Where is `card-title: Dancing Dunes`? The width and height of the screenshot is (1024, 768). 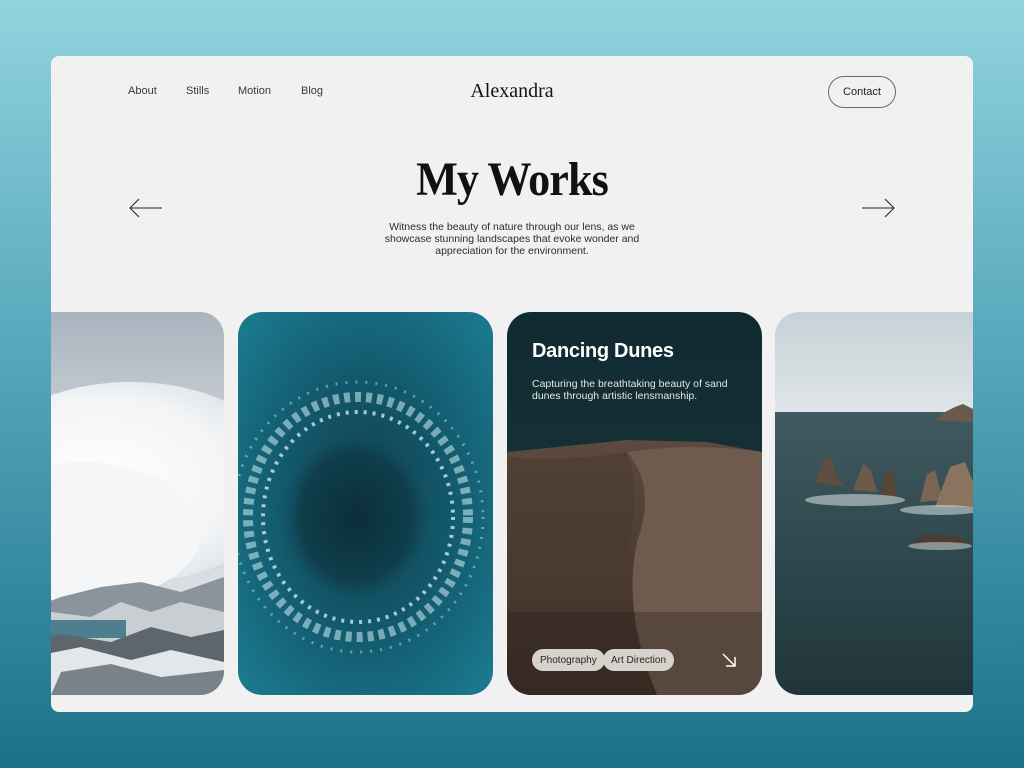 card-title: Dancing Dunes is located at coordinates (603, 351).